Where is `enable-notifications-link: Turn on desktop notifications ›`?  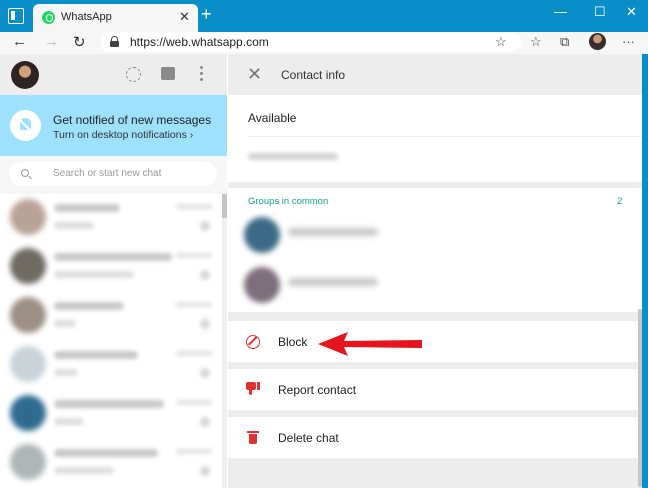
enable-notifications-link: Turn on desktop notifications › is located at coordinates (123, 135).